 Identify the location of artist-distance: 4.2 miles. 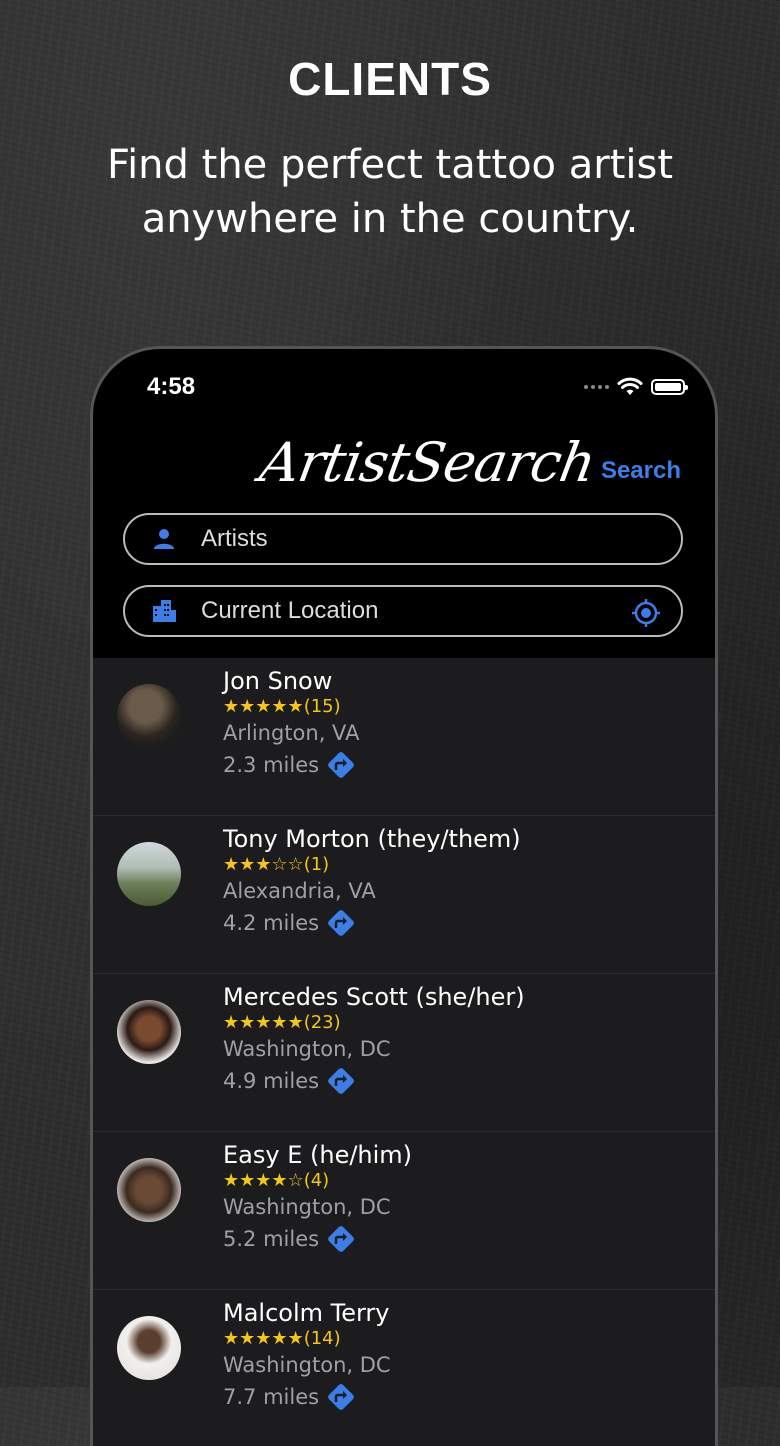
(372, 923).